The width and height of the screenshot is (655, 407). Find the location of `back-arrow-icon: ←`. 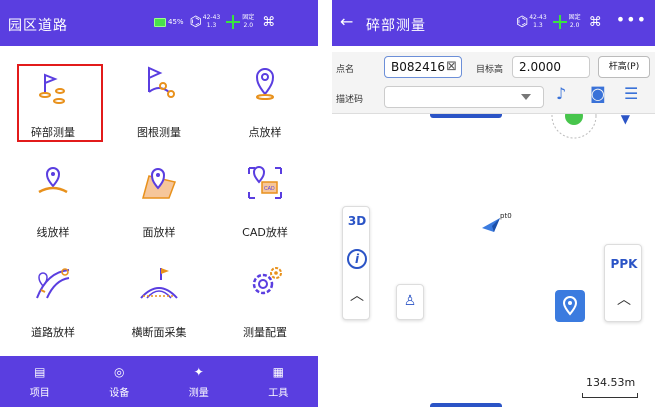

back-arrow-icon: ← is located at coordinates (346, 21).